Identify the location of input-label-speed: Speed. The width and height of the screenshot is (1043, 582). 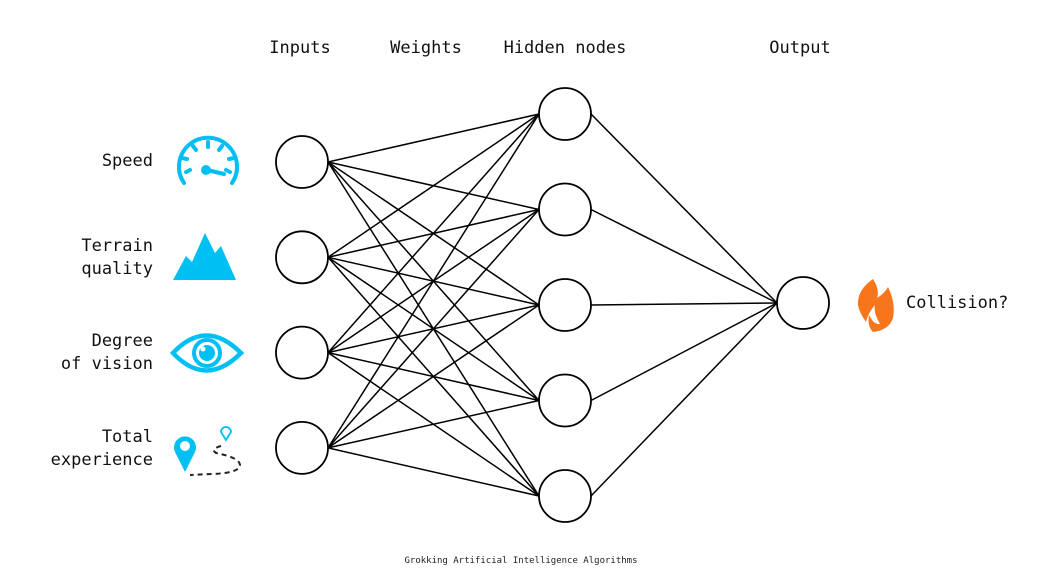
(127, 161).